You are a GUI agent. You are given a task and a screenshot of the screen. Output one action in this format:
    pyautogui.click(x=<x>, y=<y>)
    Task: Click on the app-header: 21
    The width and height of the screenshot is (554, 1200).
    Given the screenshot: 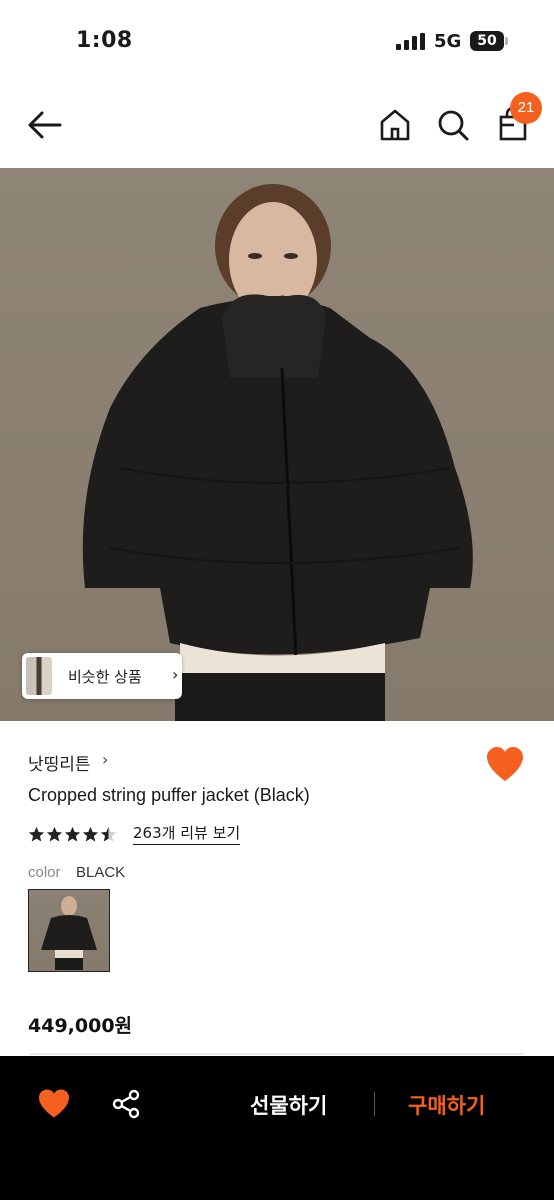 What is the action you would take?
    pyautogui.click(x=277, y=124)
    